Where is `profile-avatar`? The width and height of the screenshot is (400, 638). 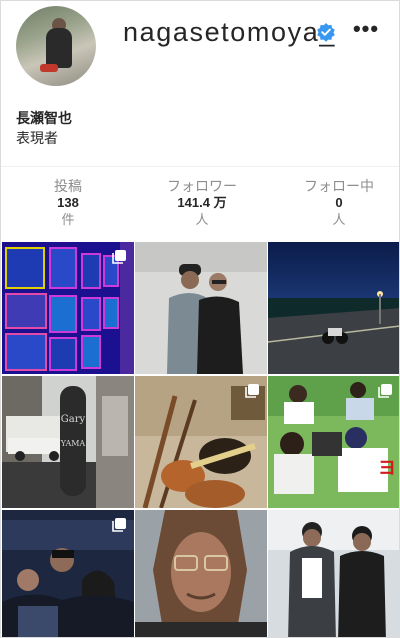
profile-avatar is located at coordinates (56, 46).